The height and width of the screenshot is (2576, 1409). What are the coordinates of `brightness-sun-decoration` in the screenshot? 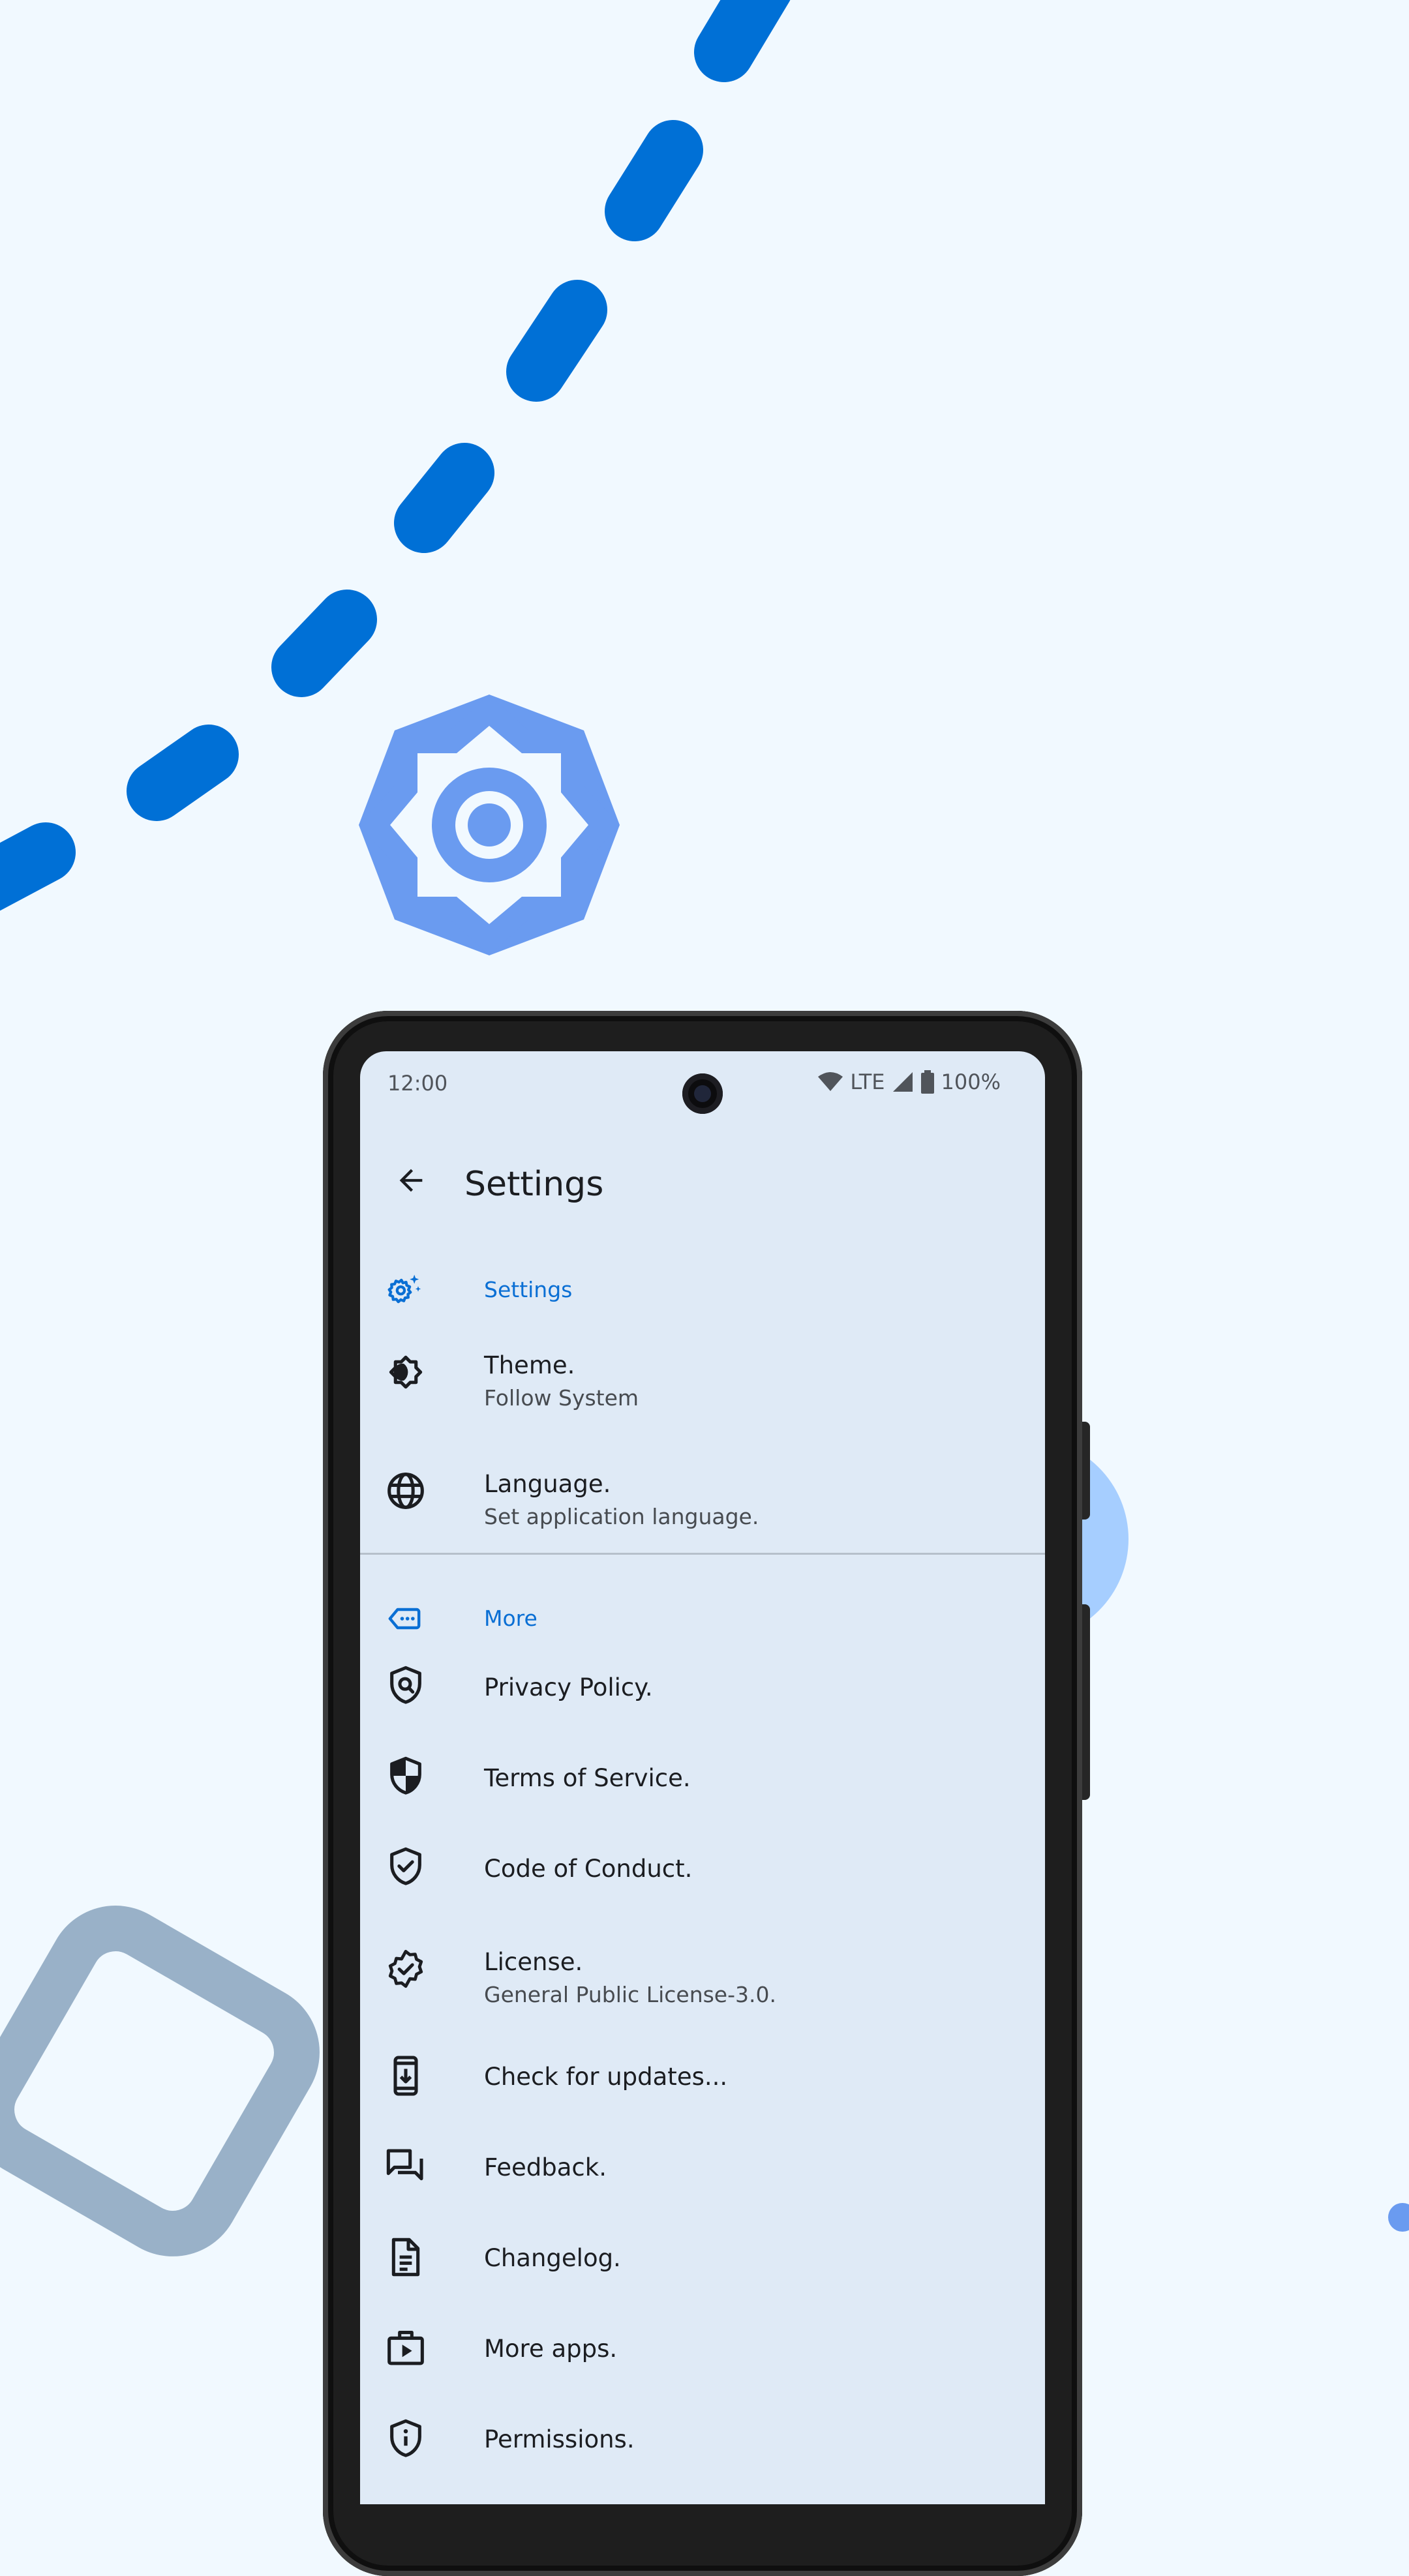 It's located at (489, 825).